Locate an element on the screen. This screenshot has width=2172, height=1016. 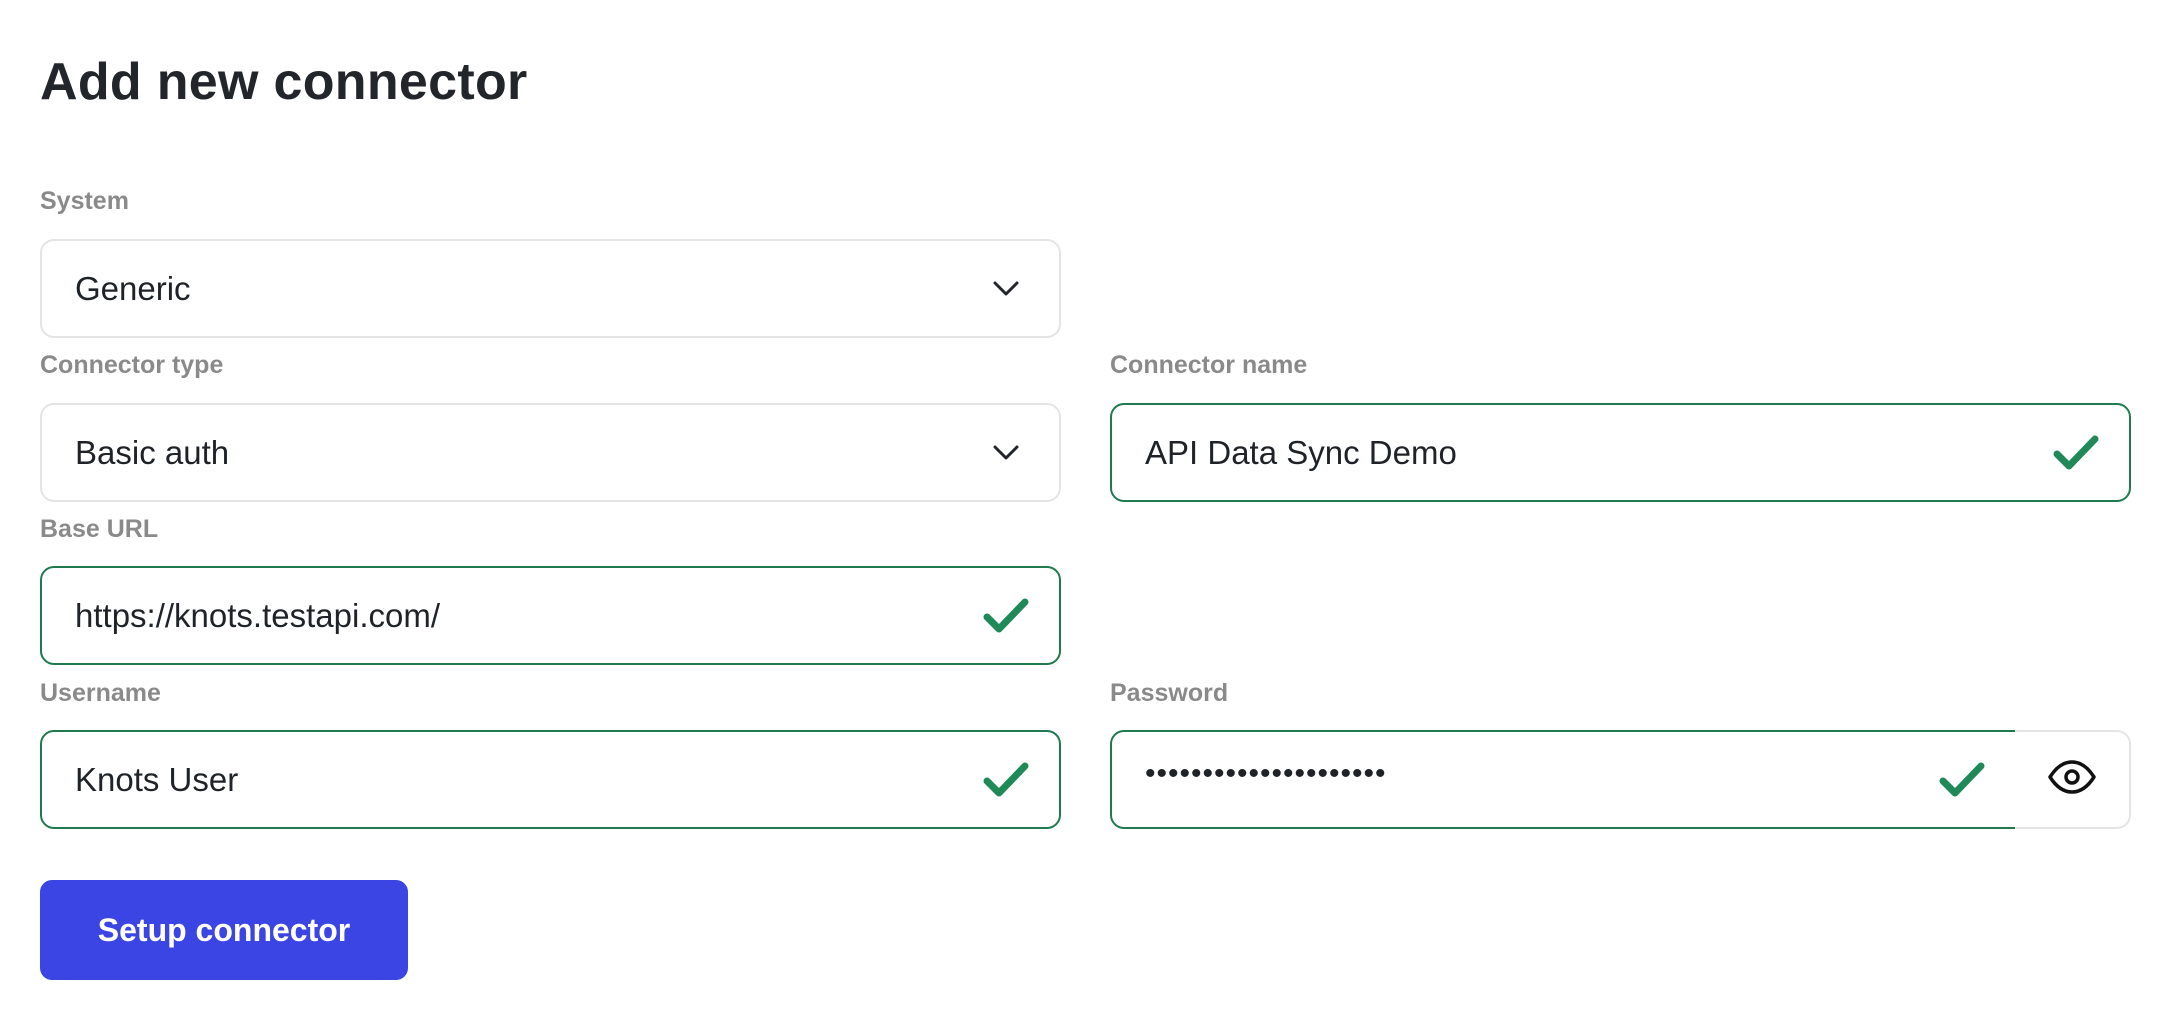
password-label: Password is located at coordinates (1169, 693).